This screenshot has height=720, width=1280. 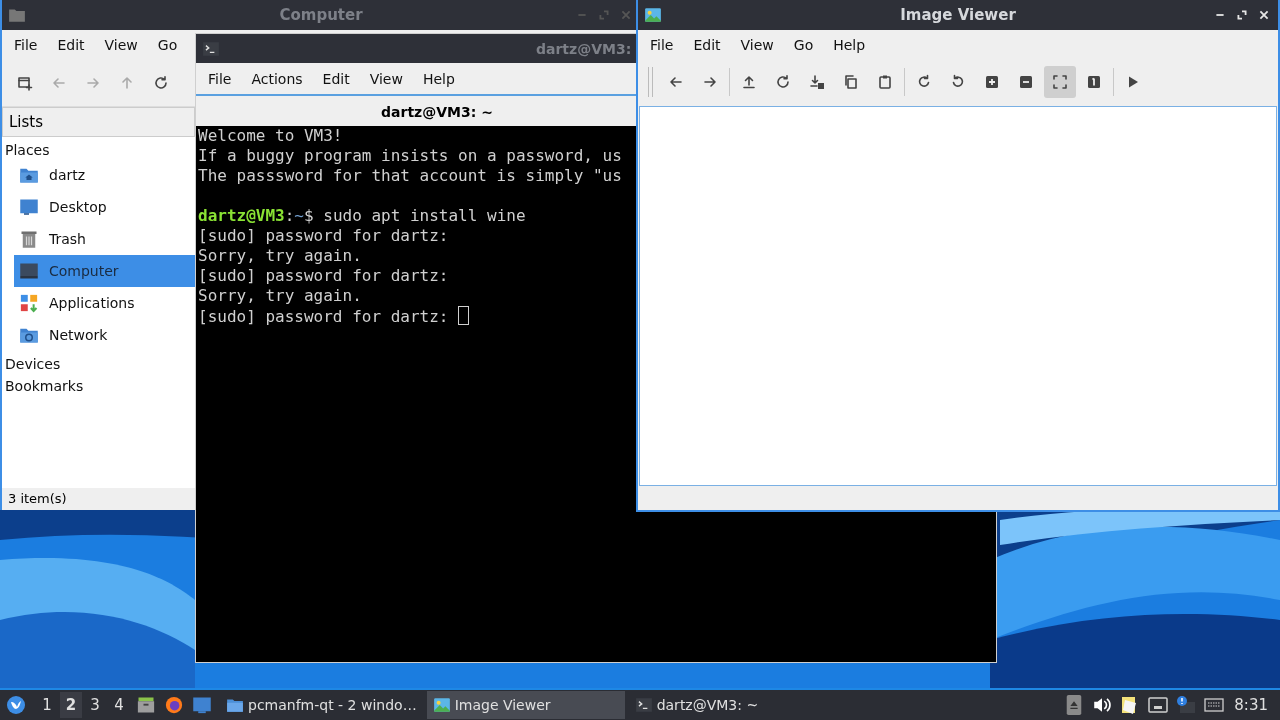 What do you see at coordinates (67, 239) in the screenshot?
I see `place-label: Trash` at bounding box center [67, 239].